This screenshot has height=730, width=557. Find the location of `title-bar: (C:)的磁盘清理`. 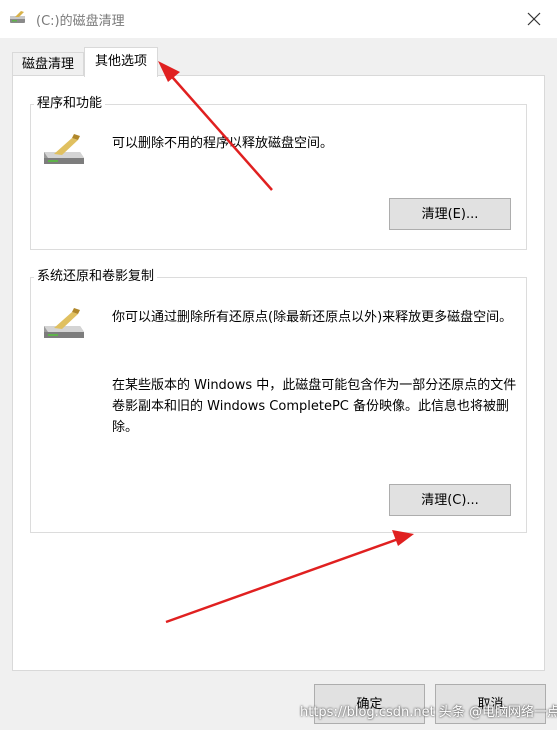

title-bar: (C:)的磁盘清理 is located at coordinates (278, 19).